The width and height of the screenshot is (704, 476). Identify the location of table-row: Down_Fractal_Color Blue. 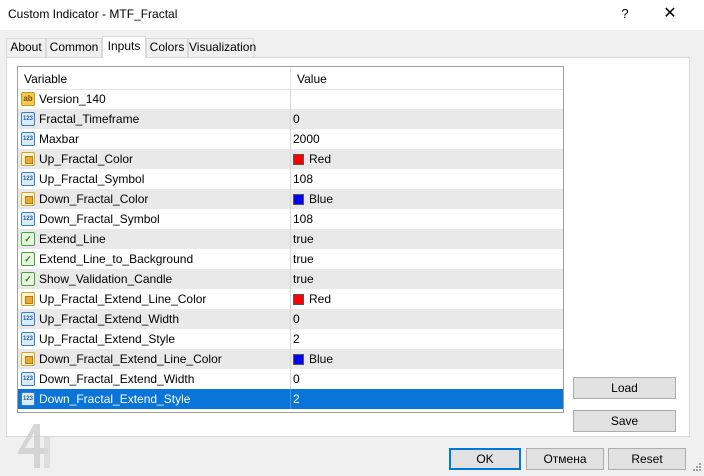
(290, 199).